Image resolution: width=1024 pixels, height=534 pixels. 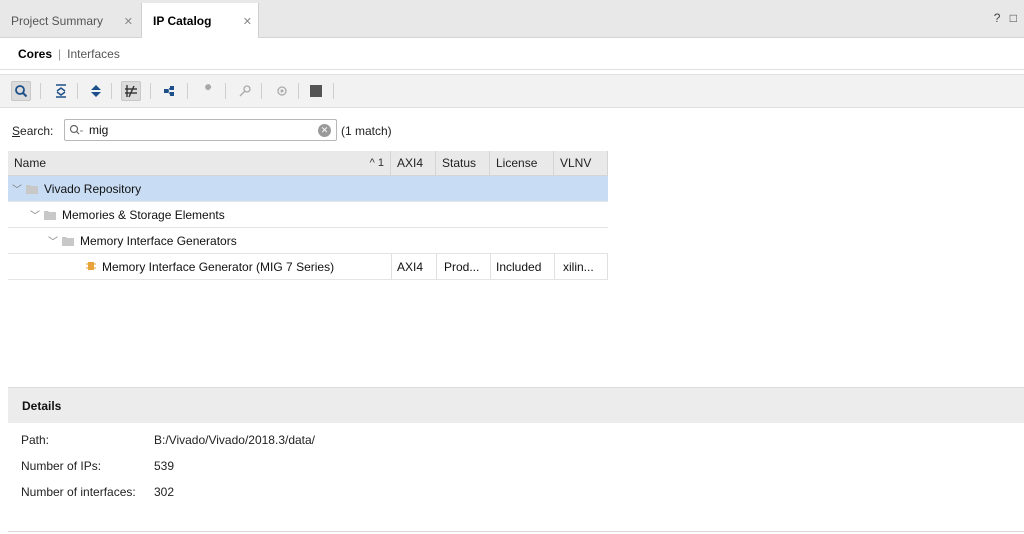 What do you see at coordinates (410, 267) in the screenshot?
I see `cell-axi4: AXI4` at bounding box center [410, 267].